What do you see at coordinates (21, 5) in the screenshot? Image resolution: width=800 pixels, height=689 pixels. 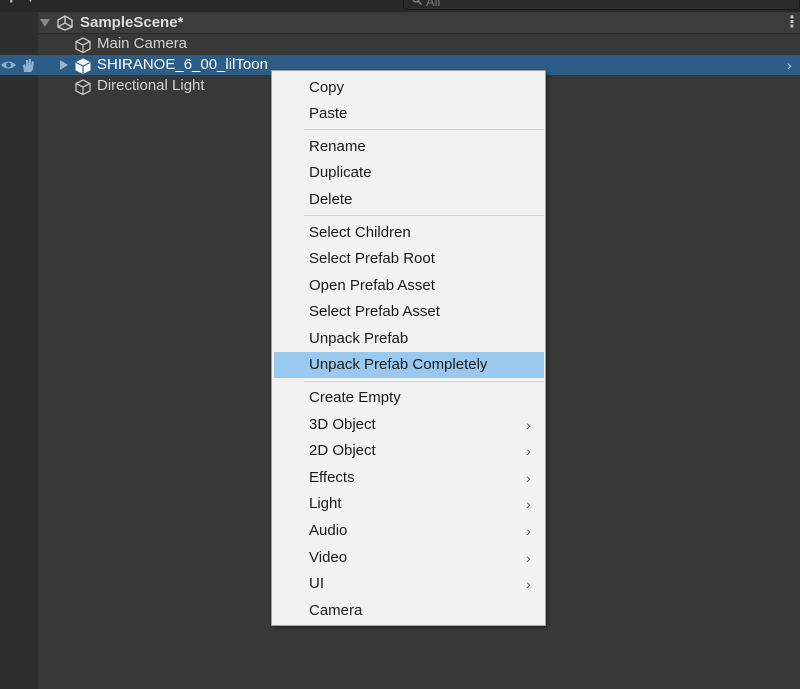 I see `create-dropdown-button: + ▼` at bounding box center [21, 5].